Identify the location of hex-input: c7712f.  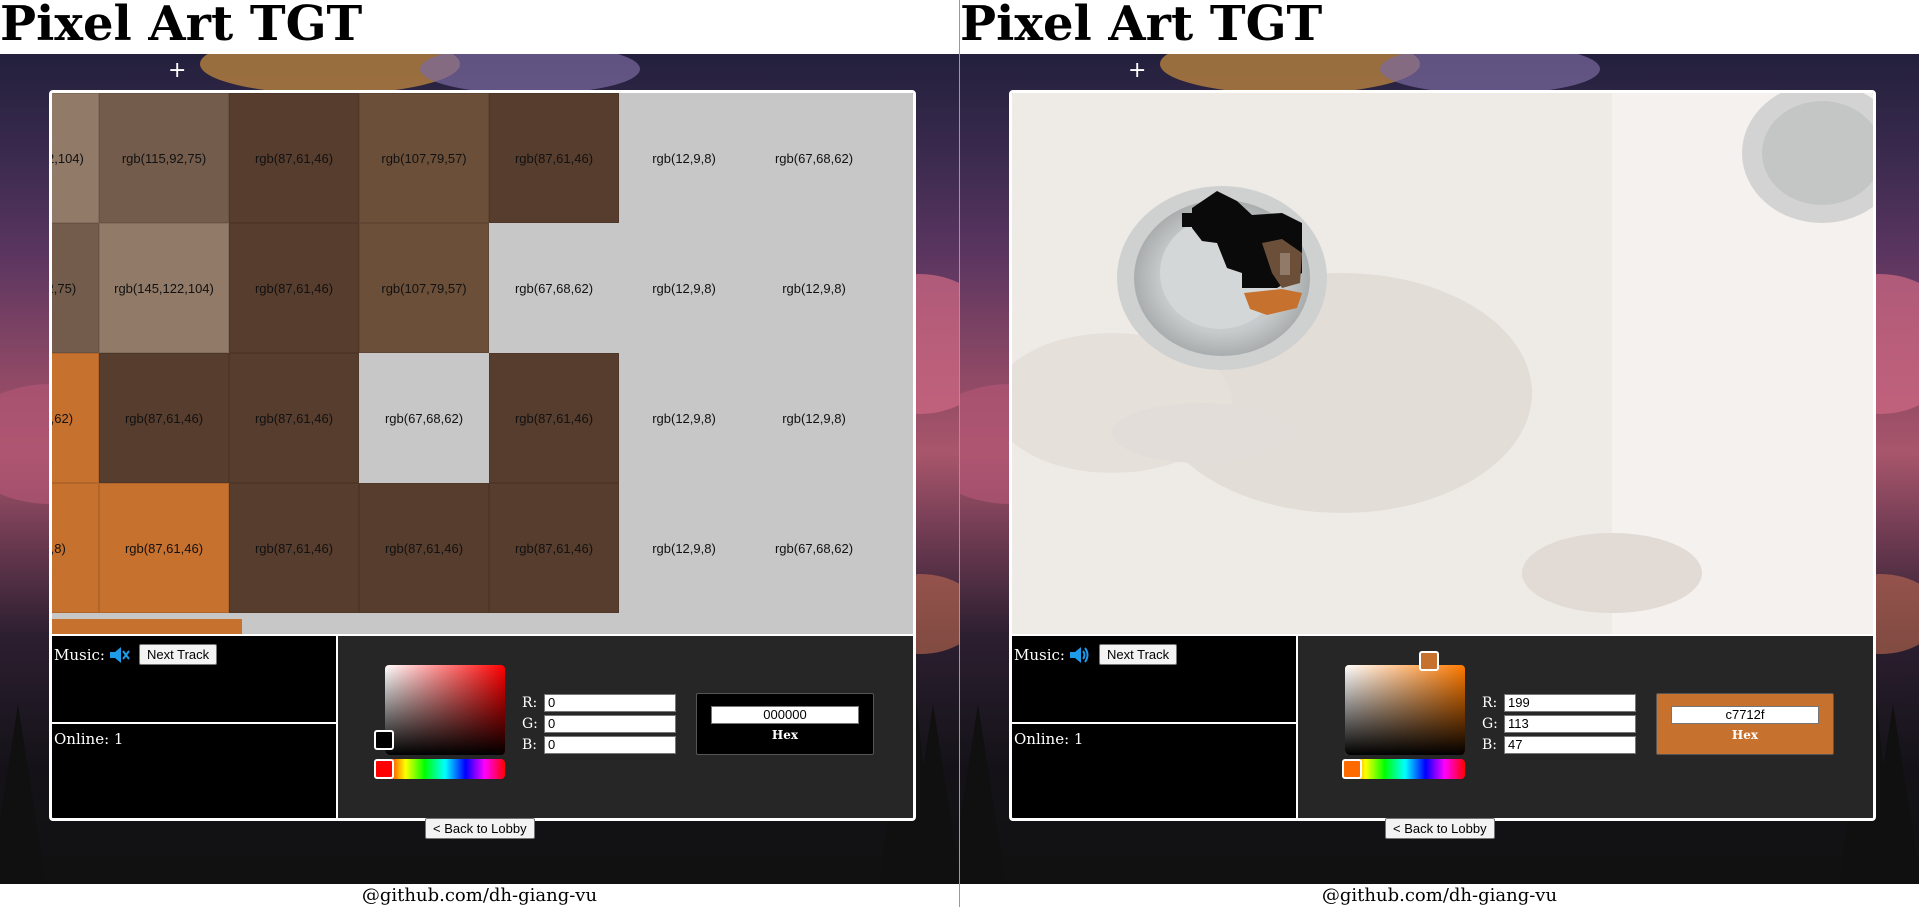
(1745, 715).